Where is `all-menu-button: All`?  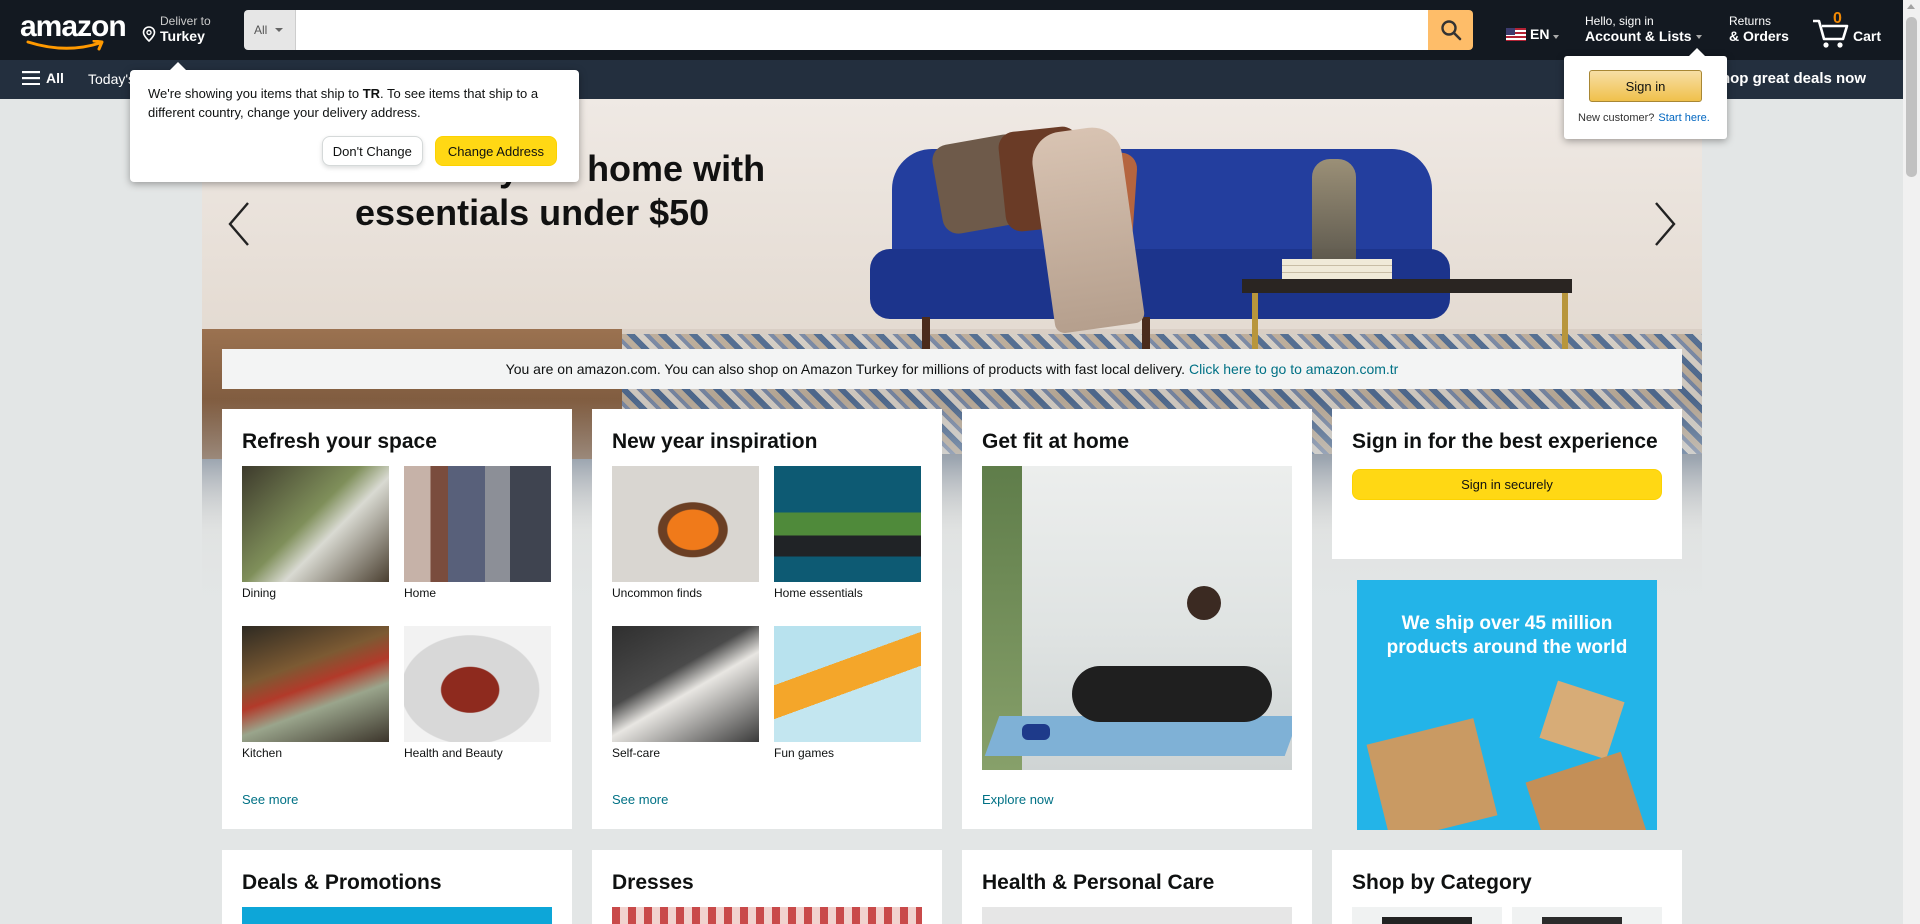
all-menu-button: All is located at coordinates (43, 78).